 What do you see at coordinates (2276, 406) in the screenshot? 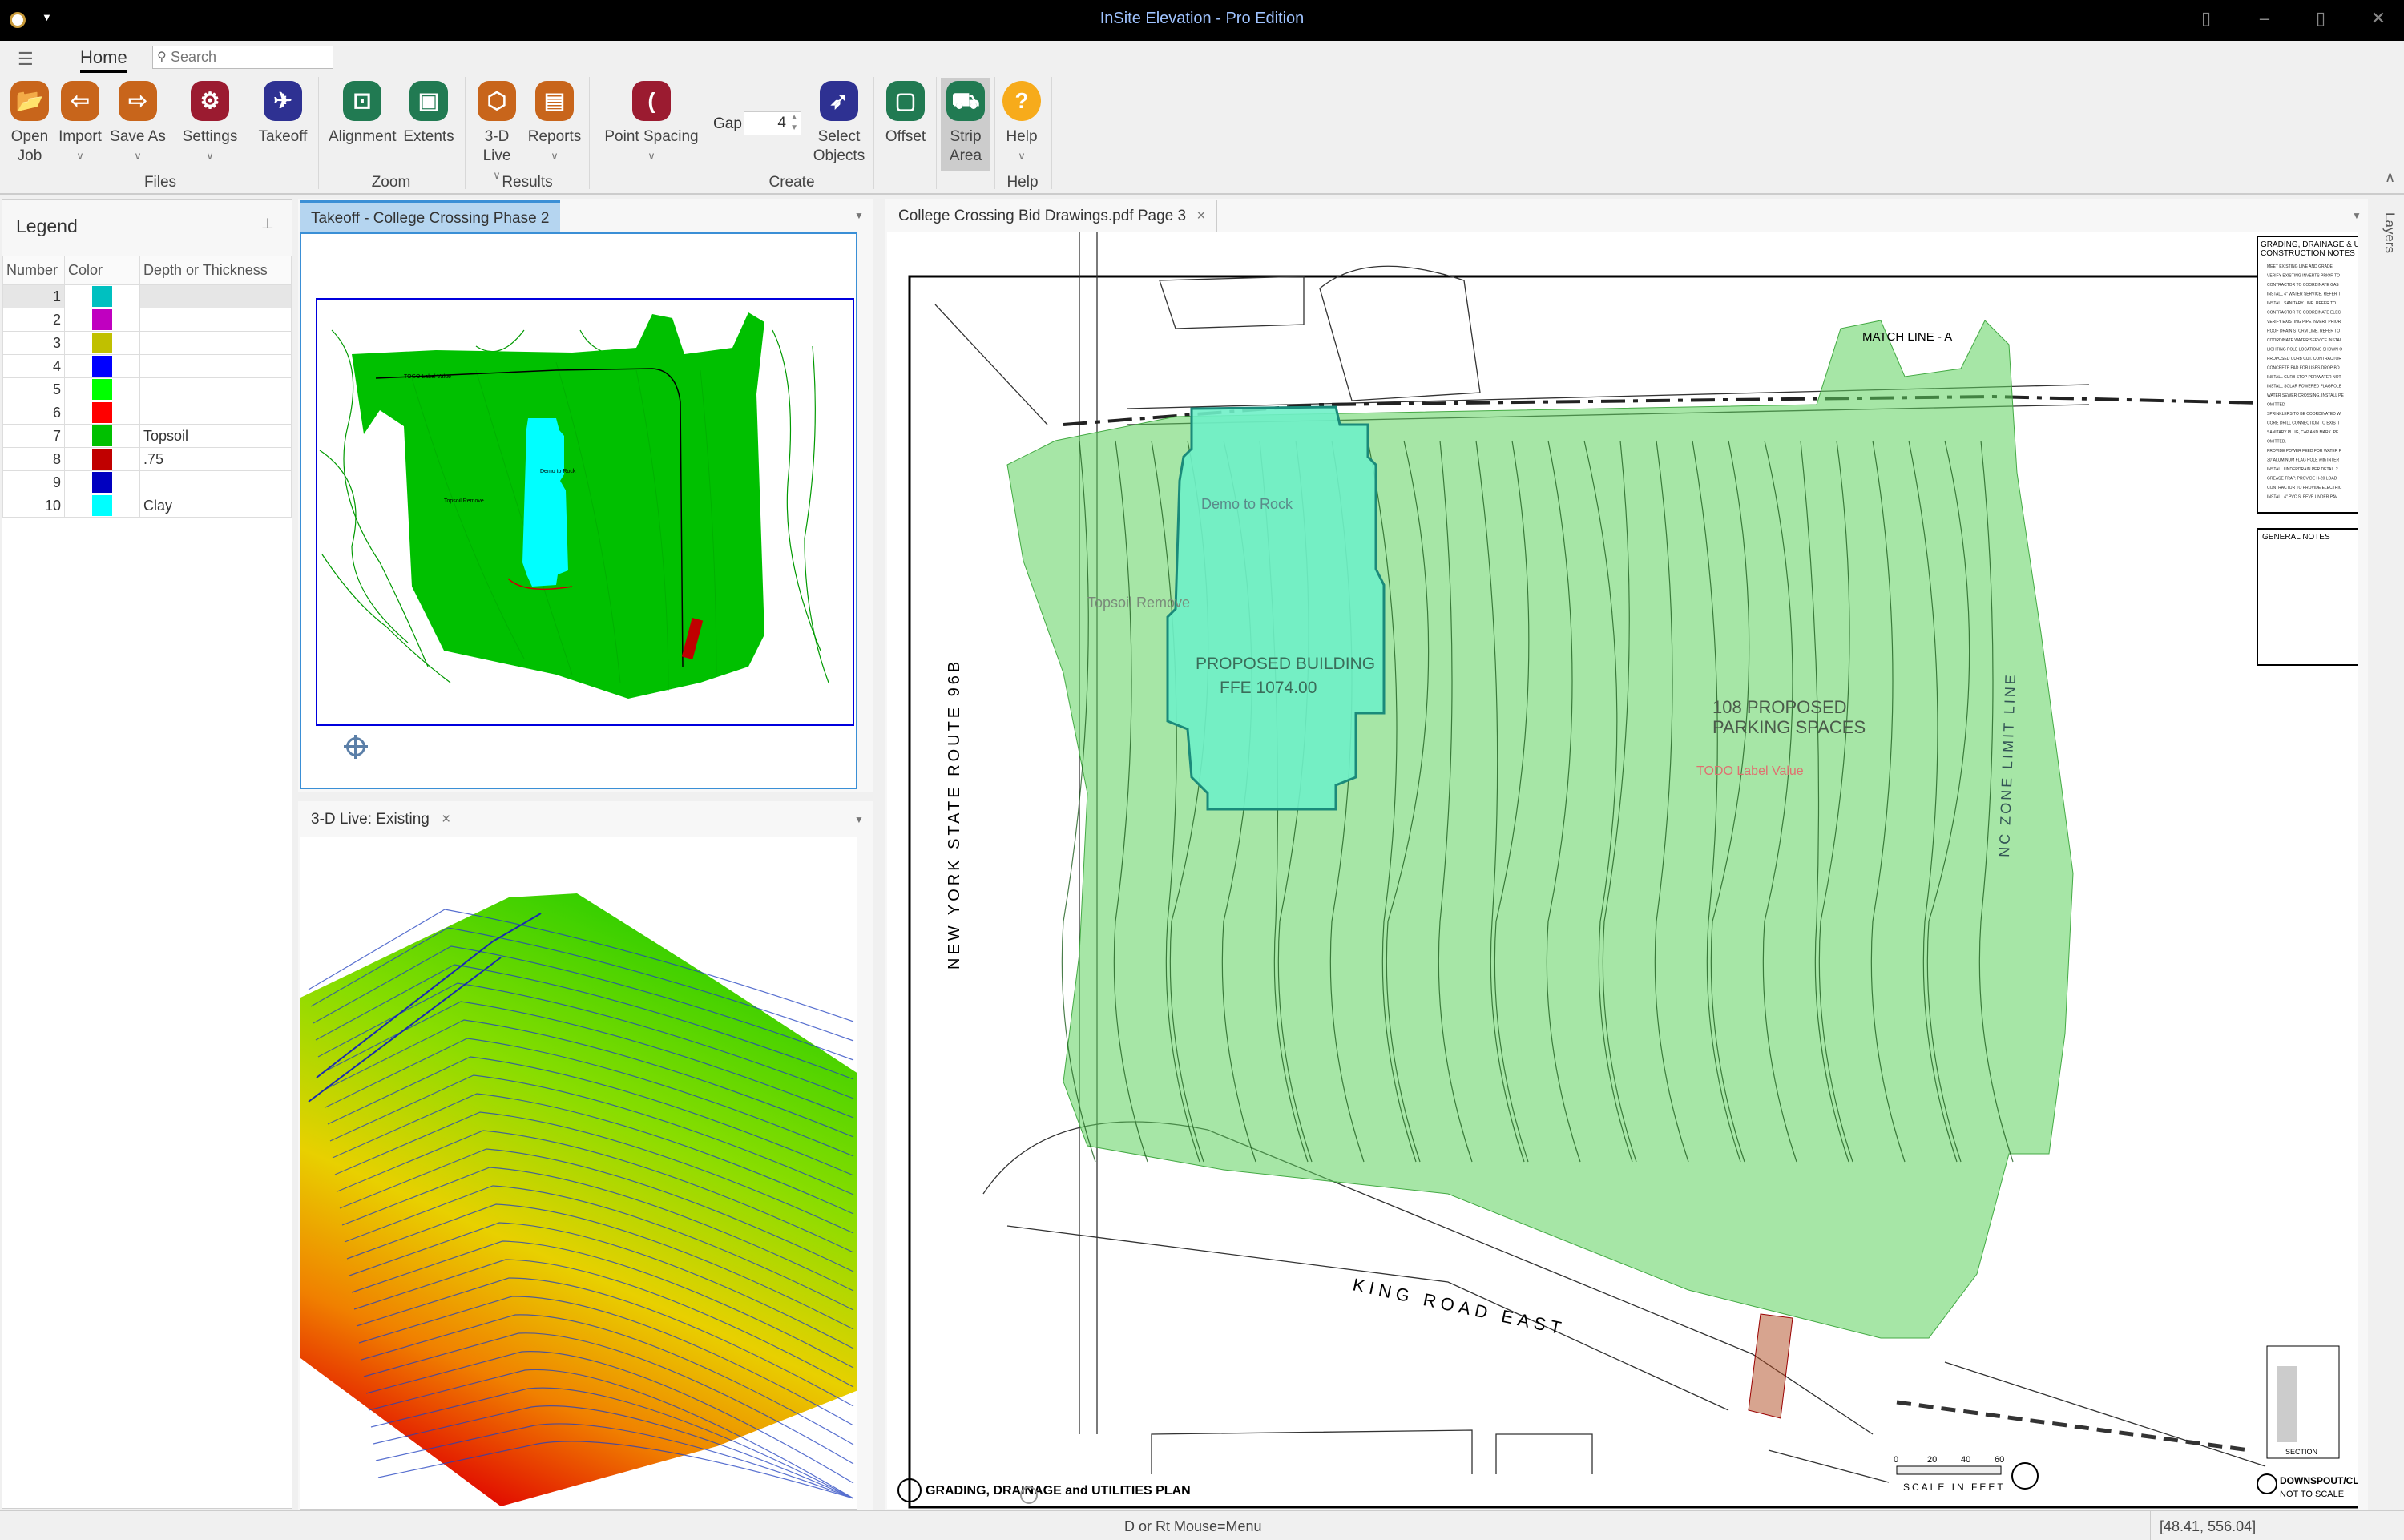
I see `construction-note: OMITTED` at bounding box center [2276, 406].